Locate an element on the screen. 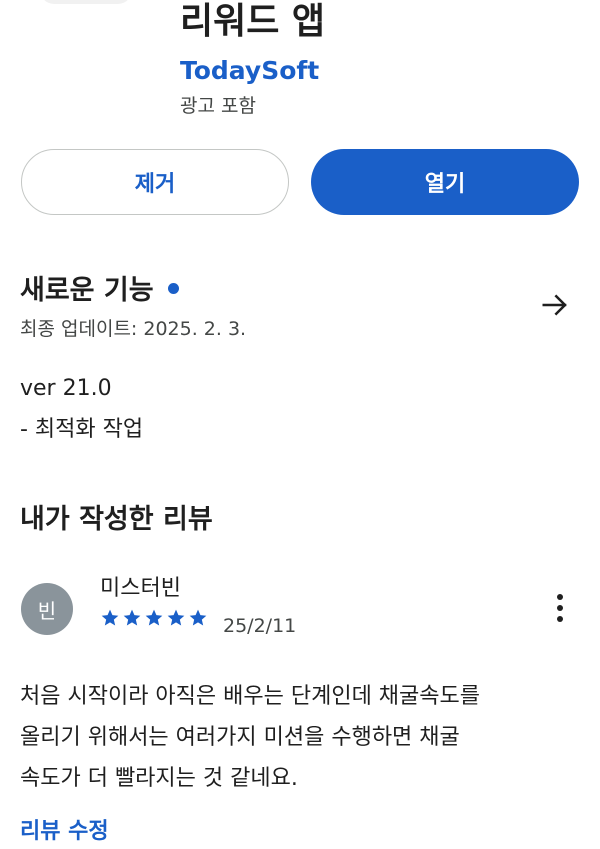  review-date: 25/2/11 is located at coordinates (260, 626).